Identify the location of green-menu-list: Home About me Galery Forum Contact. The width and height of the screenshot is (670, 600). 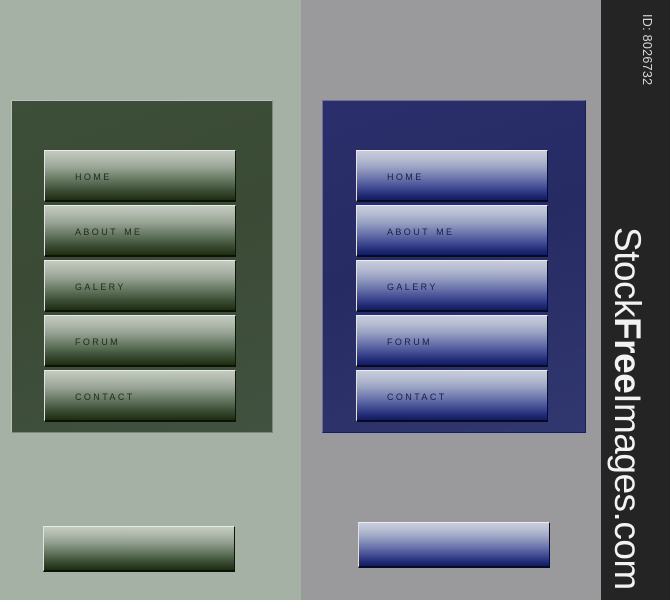
(140, 287).